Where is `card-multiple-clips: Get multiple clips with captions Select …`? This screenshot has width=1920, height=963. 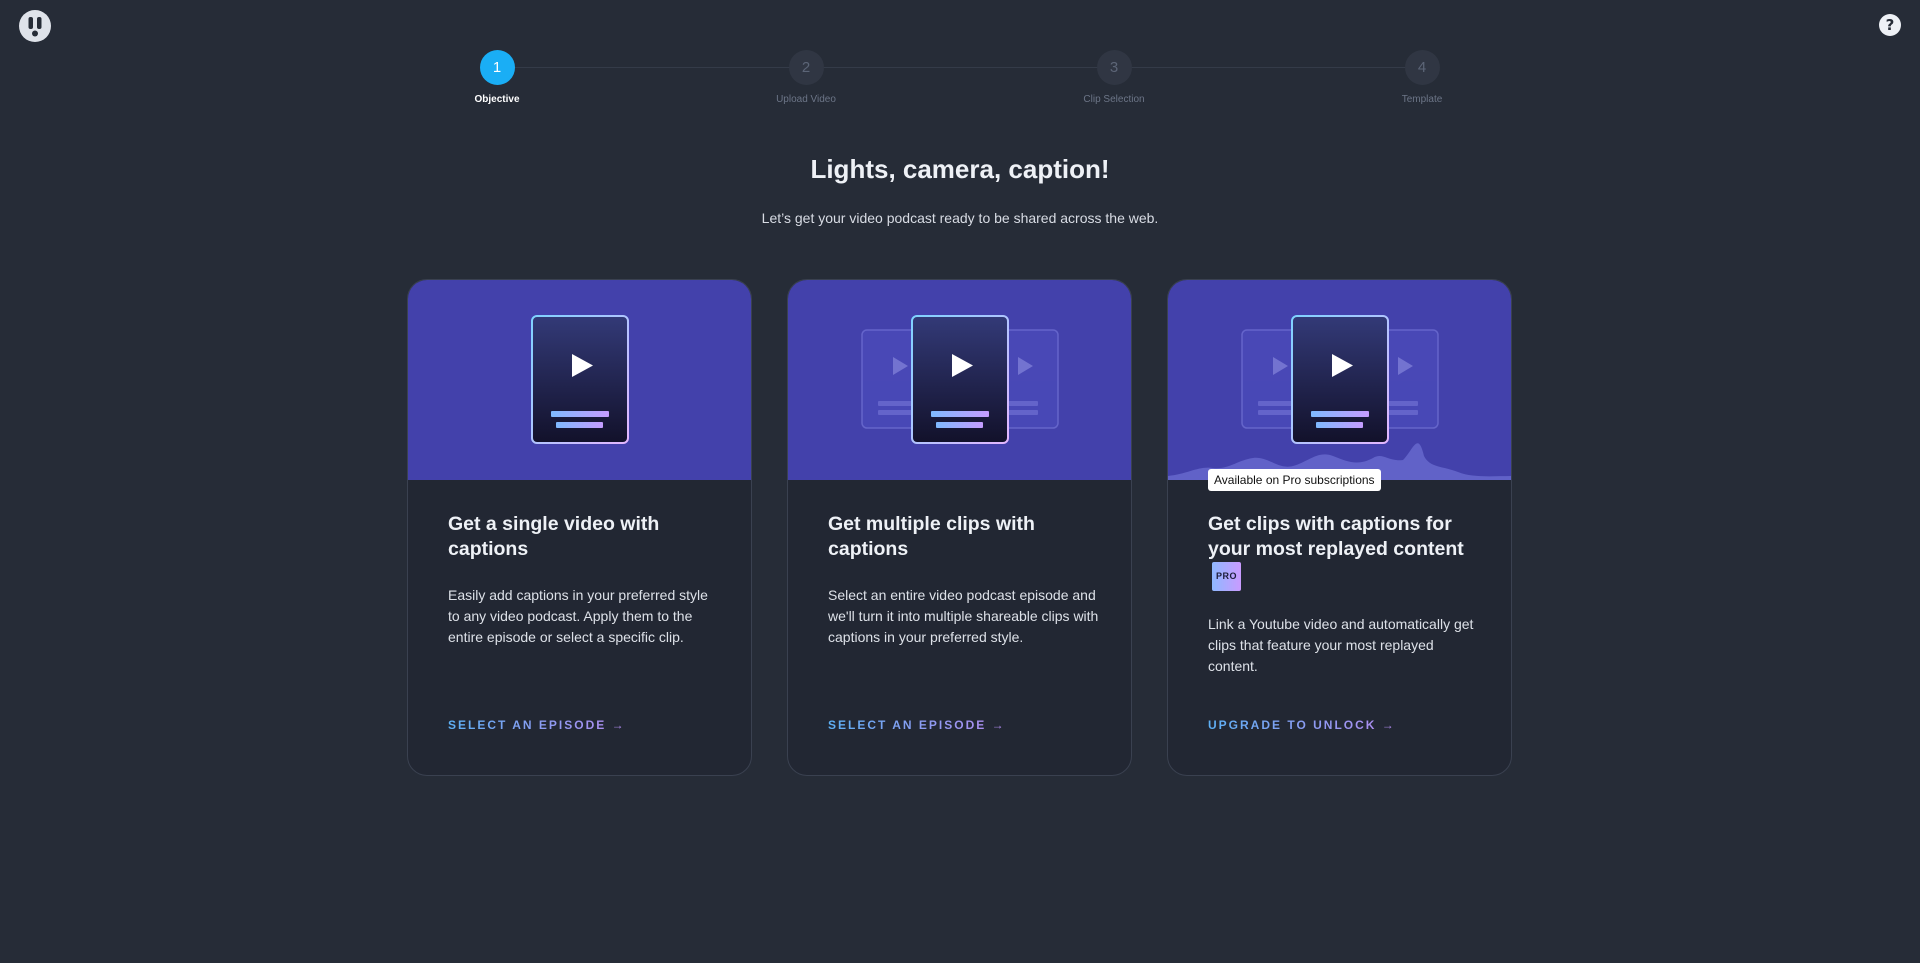 card-multiple-clips: Get multiple clips with captions Select … is located at coordinates (959, 527).